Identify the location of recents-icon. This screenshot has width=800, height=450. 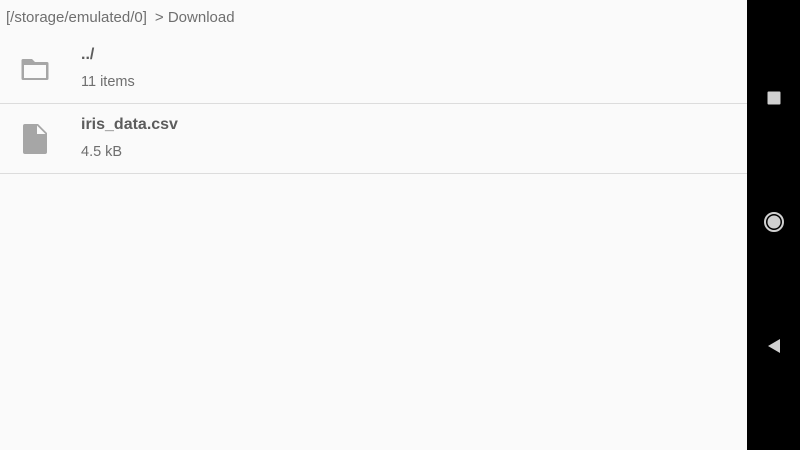
(774, 100).